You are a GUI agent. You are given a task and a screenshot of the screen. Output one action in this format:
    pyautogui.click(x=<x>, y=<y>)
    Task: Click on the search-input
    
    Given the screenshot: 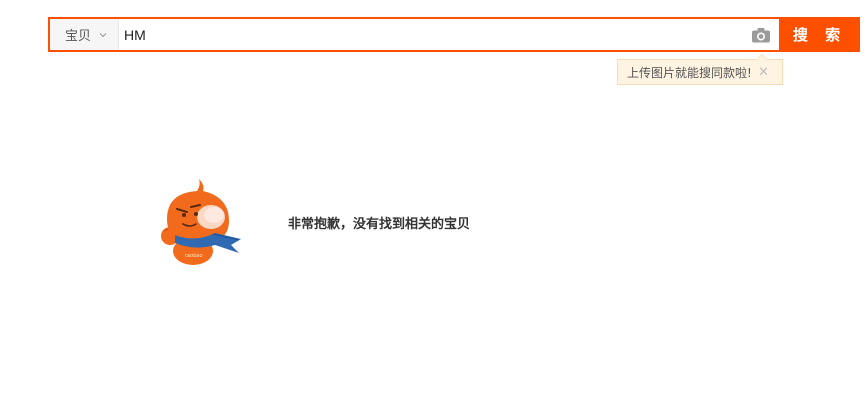 What is the action you would take?
    pyautogui.click(x=424, y=34)
    